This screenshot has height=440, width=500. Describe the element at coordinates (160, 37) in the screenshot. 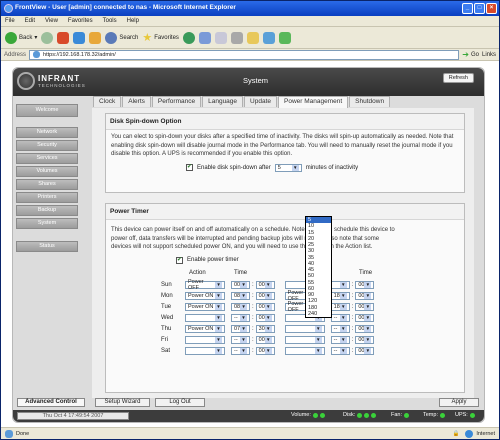

I see `favorites-button: ★ Favorites` at that location.